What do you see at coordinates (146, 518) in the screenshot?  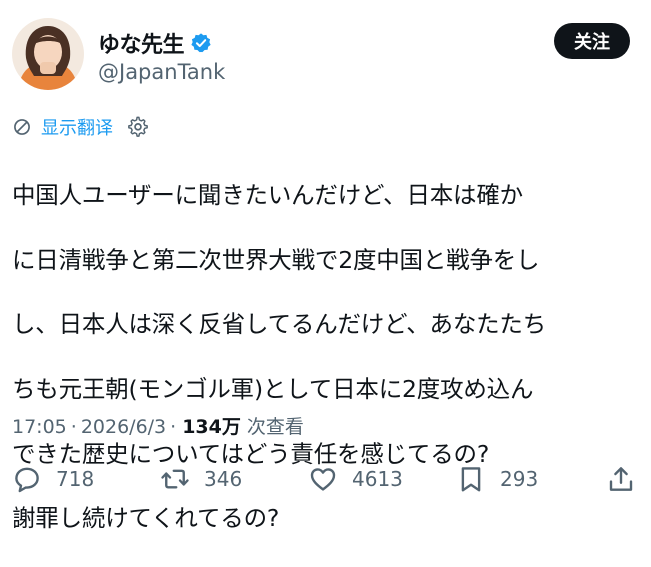 I see `tweet-text-line: 謝罪し続けてくれてるの?` at bounding box center [146, 518].